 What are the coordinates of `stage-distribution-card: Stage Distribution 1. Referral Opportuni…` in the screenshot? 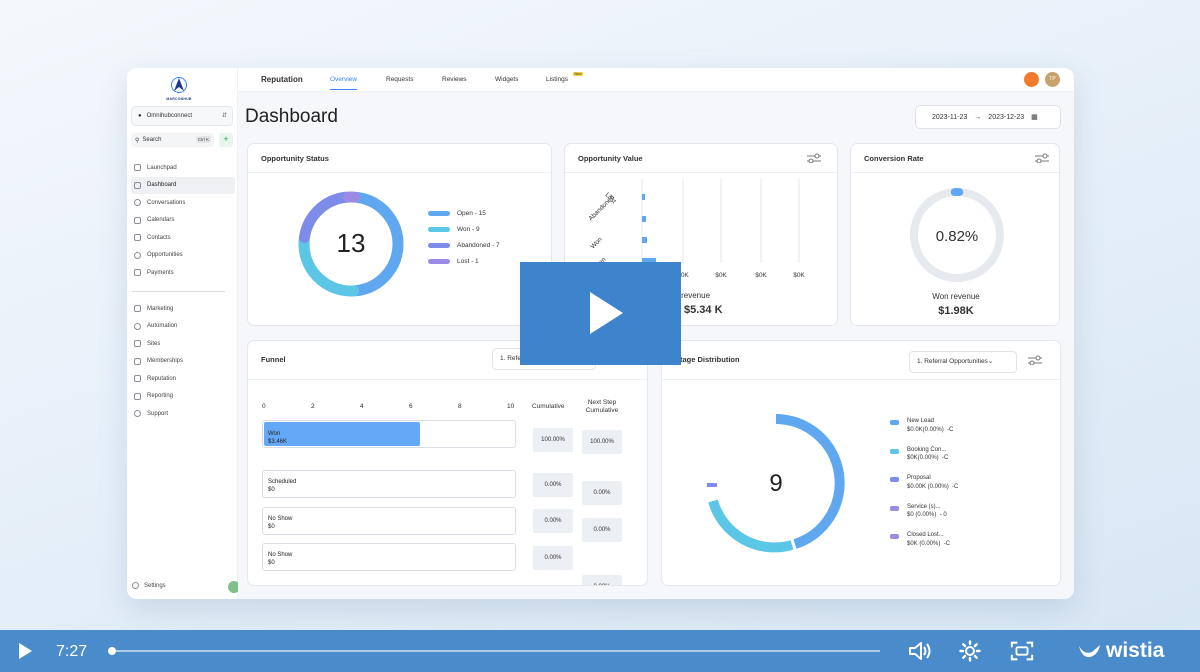 It's located at (861, 463).